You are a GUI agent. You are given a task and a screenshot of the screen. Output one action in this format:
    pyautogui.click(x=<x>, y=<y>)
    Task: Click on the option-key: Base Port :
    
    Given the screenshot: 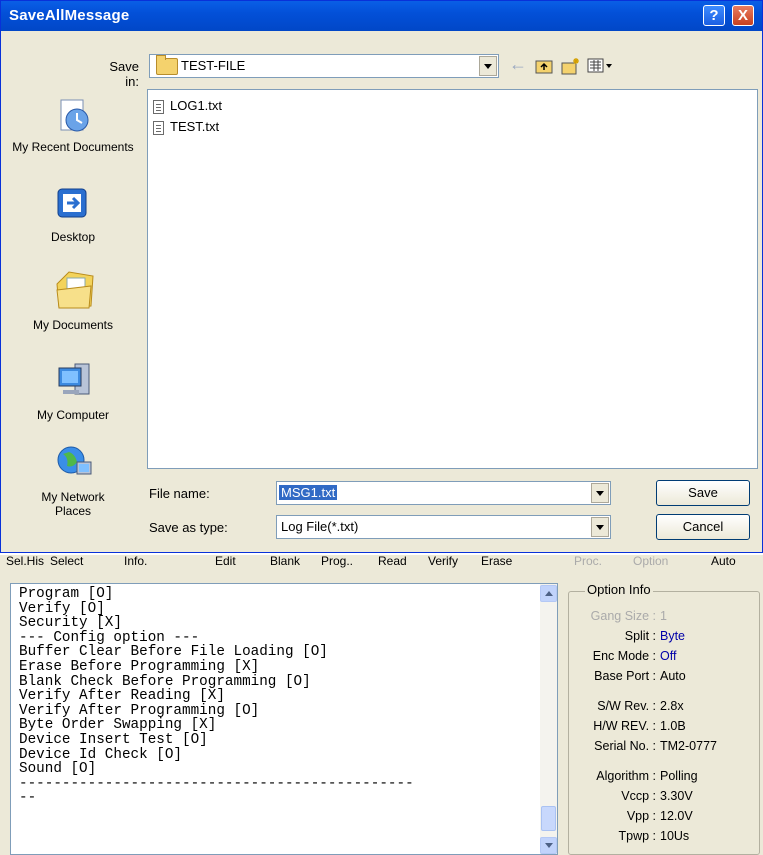 What is the action you would take?
    pyautogui.click(x=625, y=676)
    